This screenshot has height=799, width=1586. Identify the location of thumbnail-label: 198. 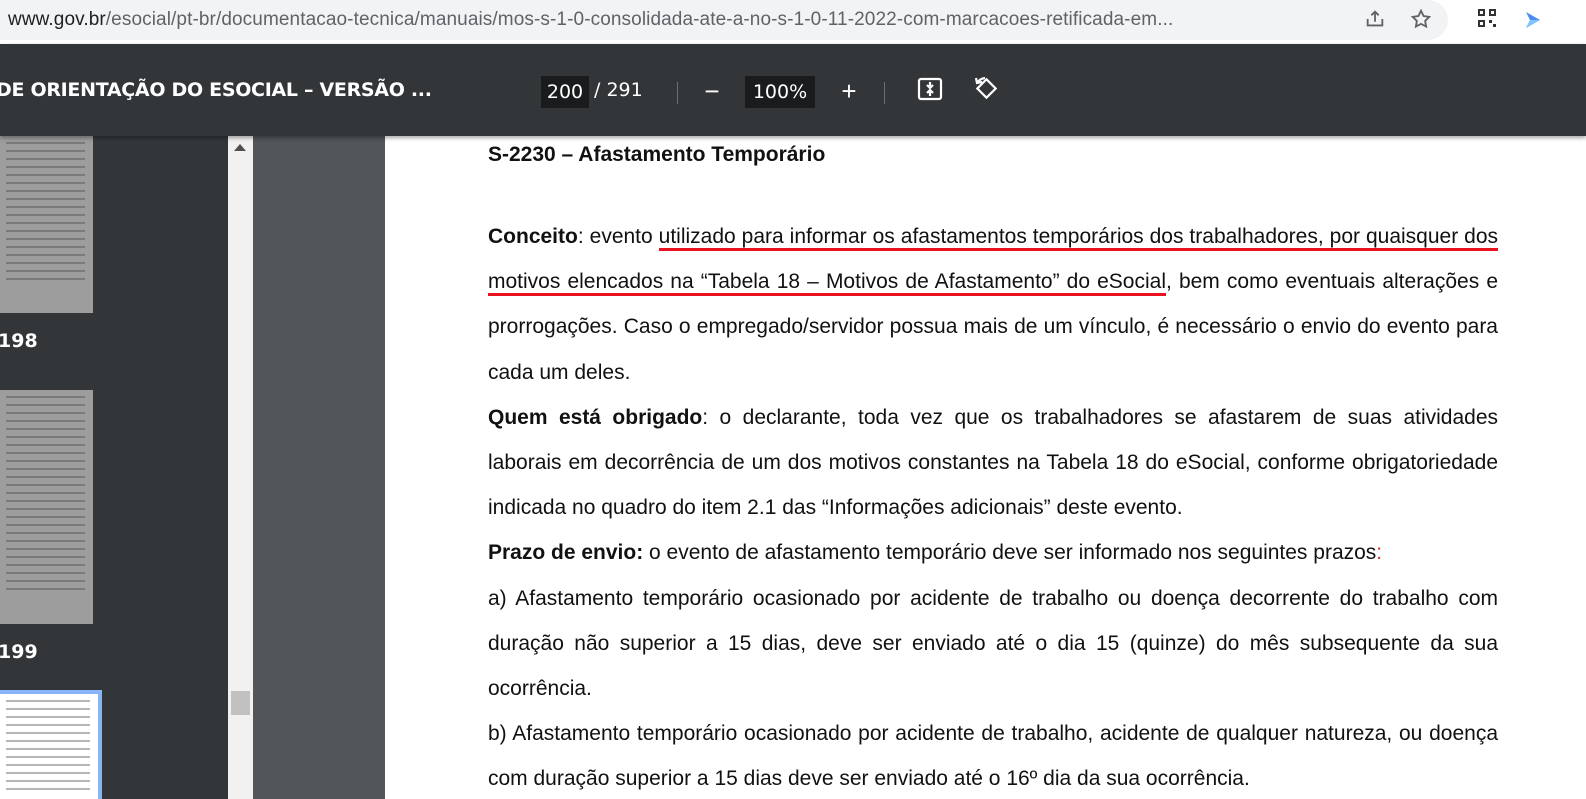
(19, 341).